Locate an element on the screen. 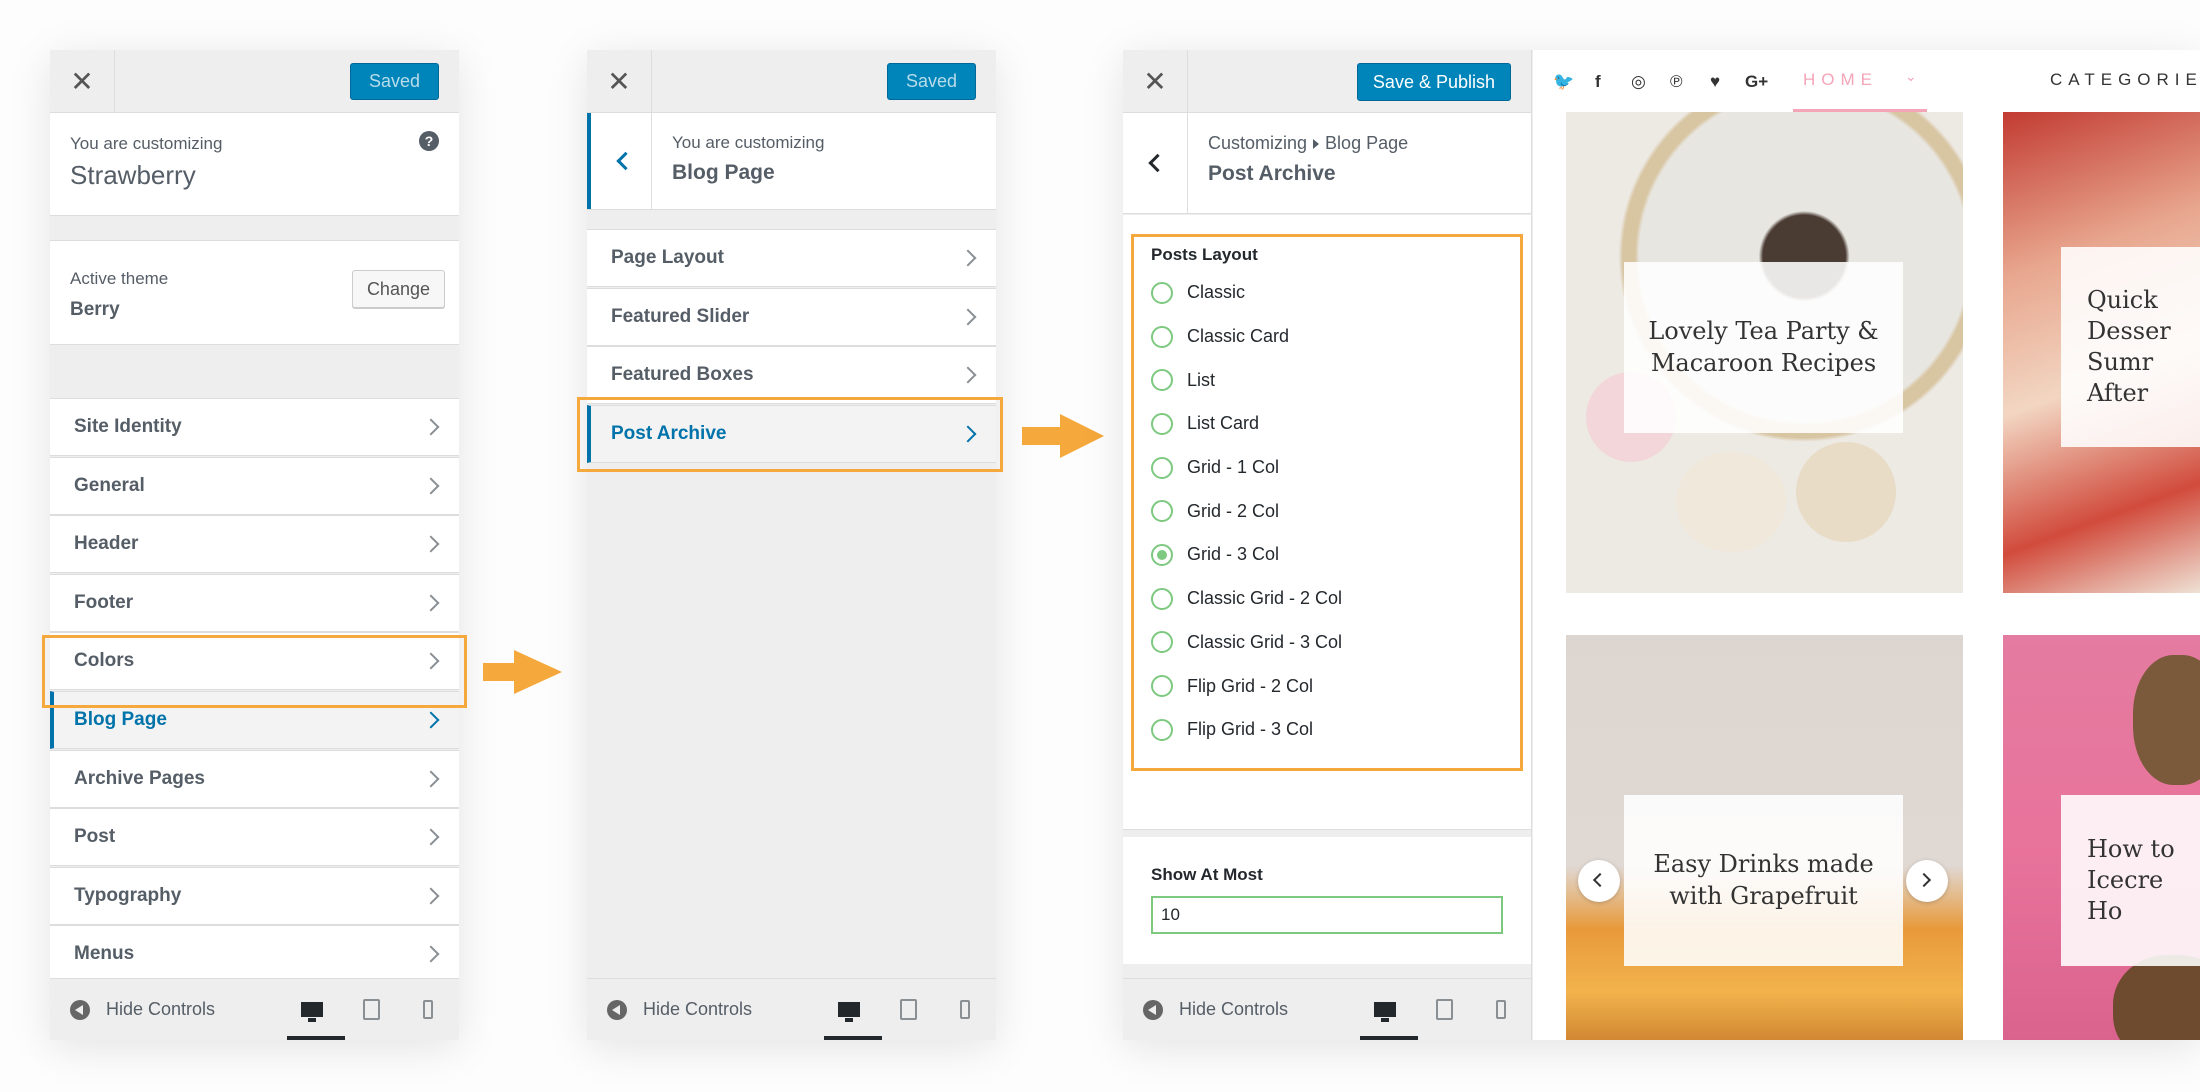 This screenshot has height=1092, width=2200. nav-categories: CATEGORIES is located at coordinates (2125, 80).